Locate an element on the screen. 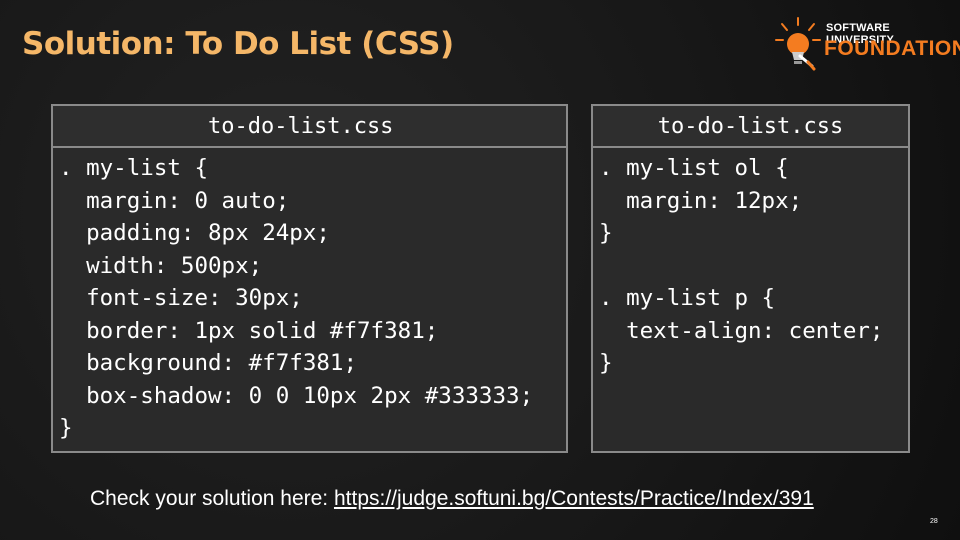 The width and height of the screenshot is (960, 540). softuni-foundation-logo: SOFTWARE UNIVERSITY FOUNDATION is located at coordinates (865, 44).